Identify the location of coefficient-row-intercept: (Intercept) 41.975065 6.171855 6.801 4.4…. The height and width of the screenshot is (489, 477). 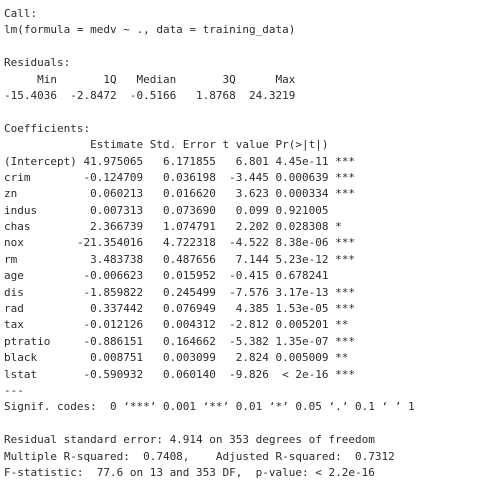
(179, 161).